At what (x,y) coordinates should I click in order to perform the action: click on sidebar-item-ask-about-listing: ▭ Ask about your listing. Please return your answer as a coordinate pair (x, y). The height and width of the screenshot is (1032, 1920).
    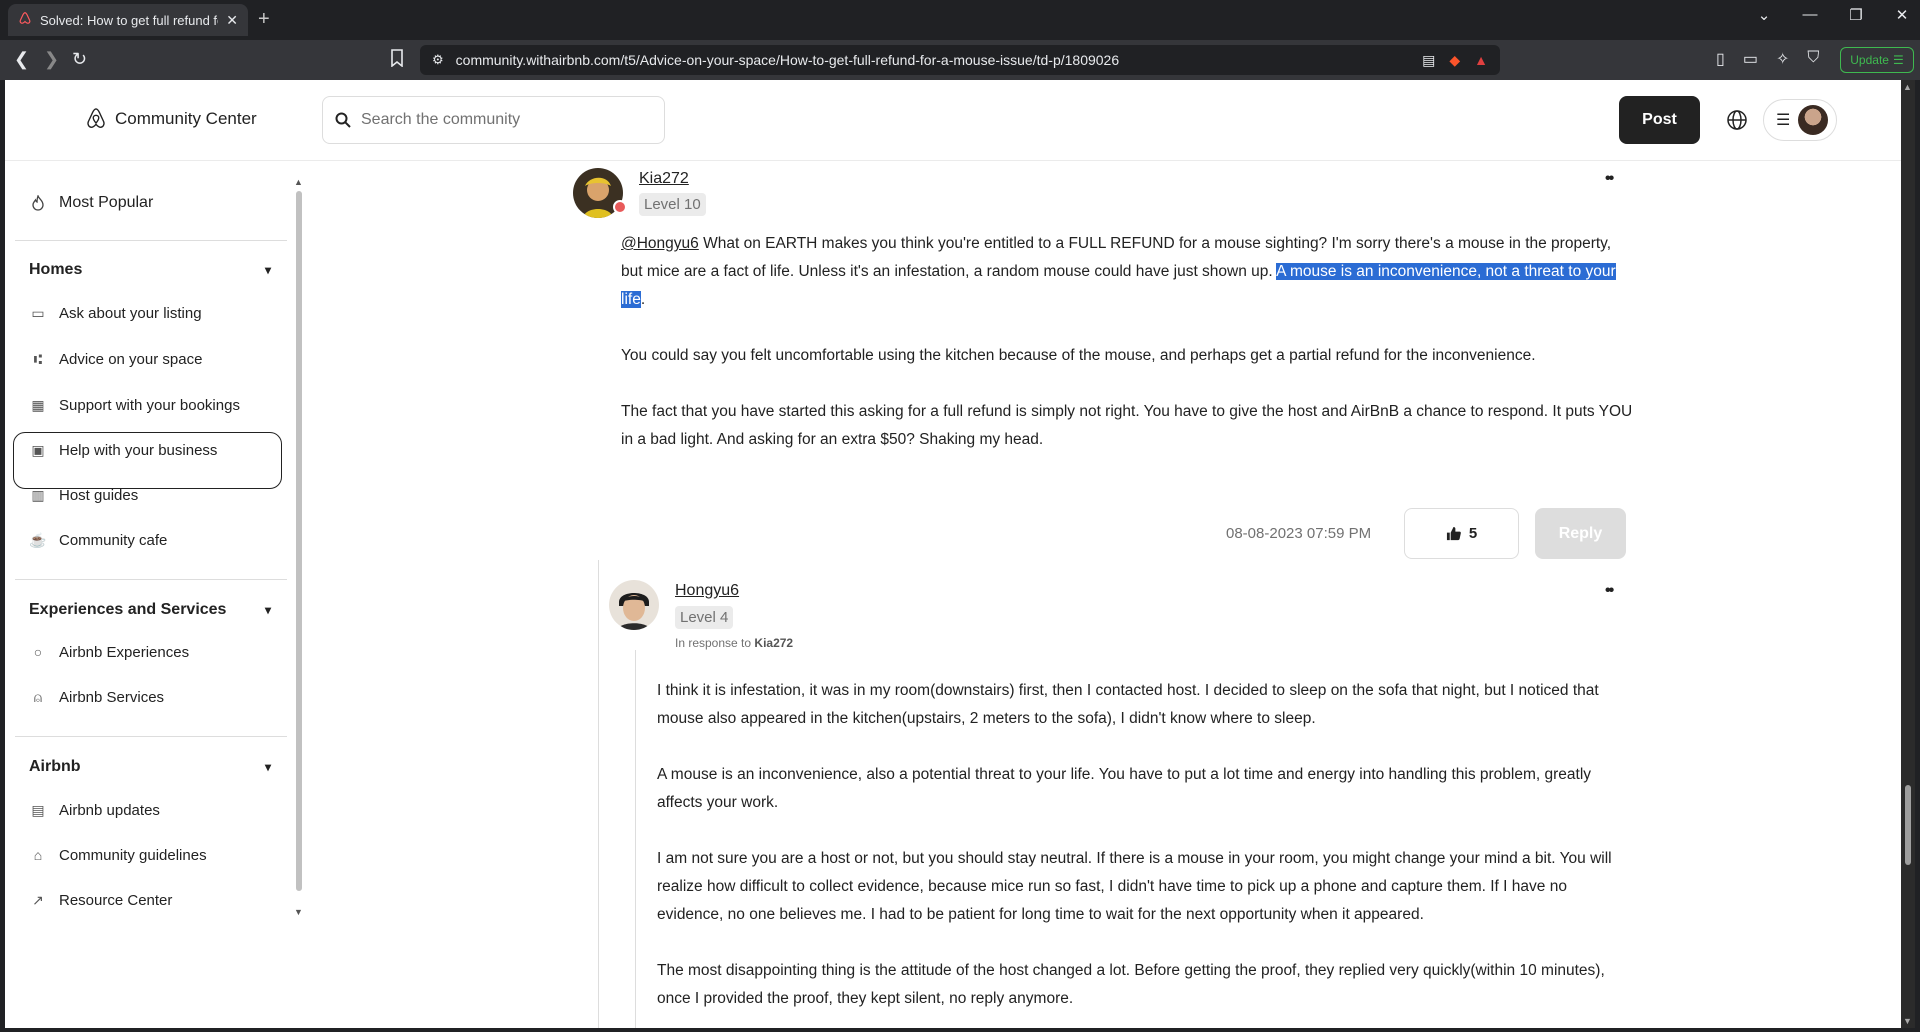
    Looking at the image, I should click on (115, 313).